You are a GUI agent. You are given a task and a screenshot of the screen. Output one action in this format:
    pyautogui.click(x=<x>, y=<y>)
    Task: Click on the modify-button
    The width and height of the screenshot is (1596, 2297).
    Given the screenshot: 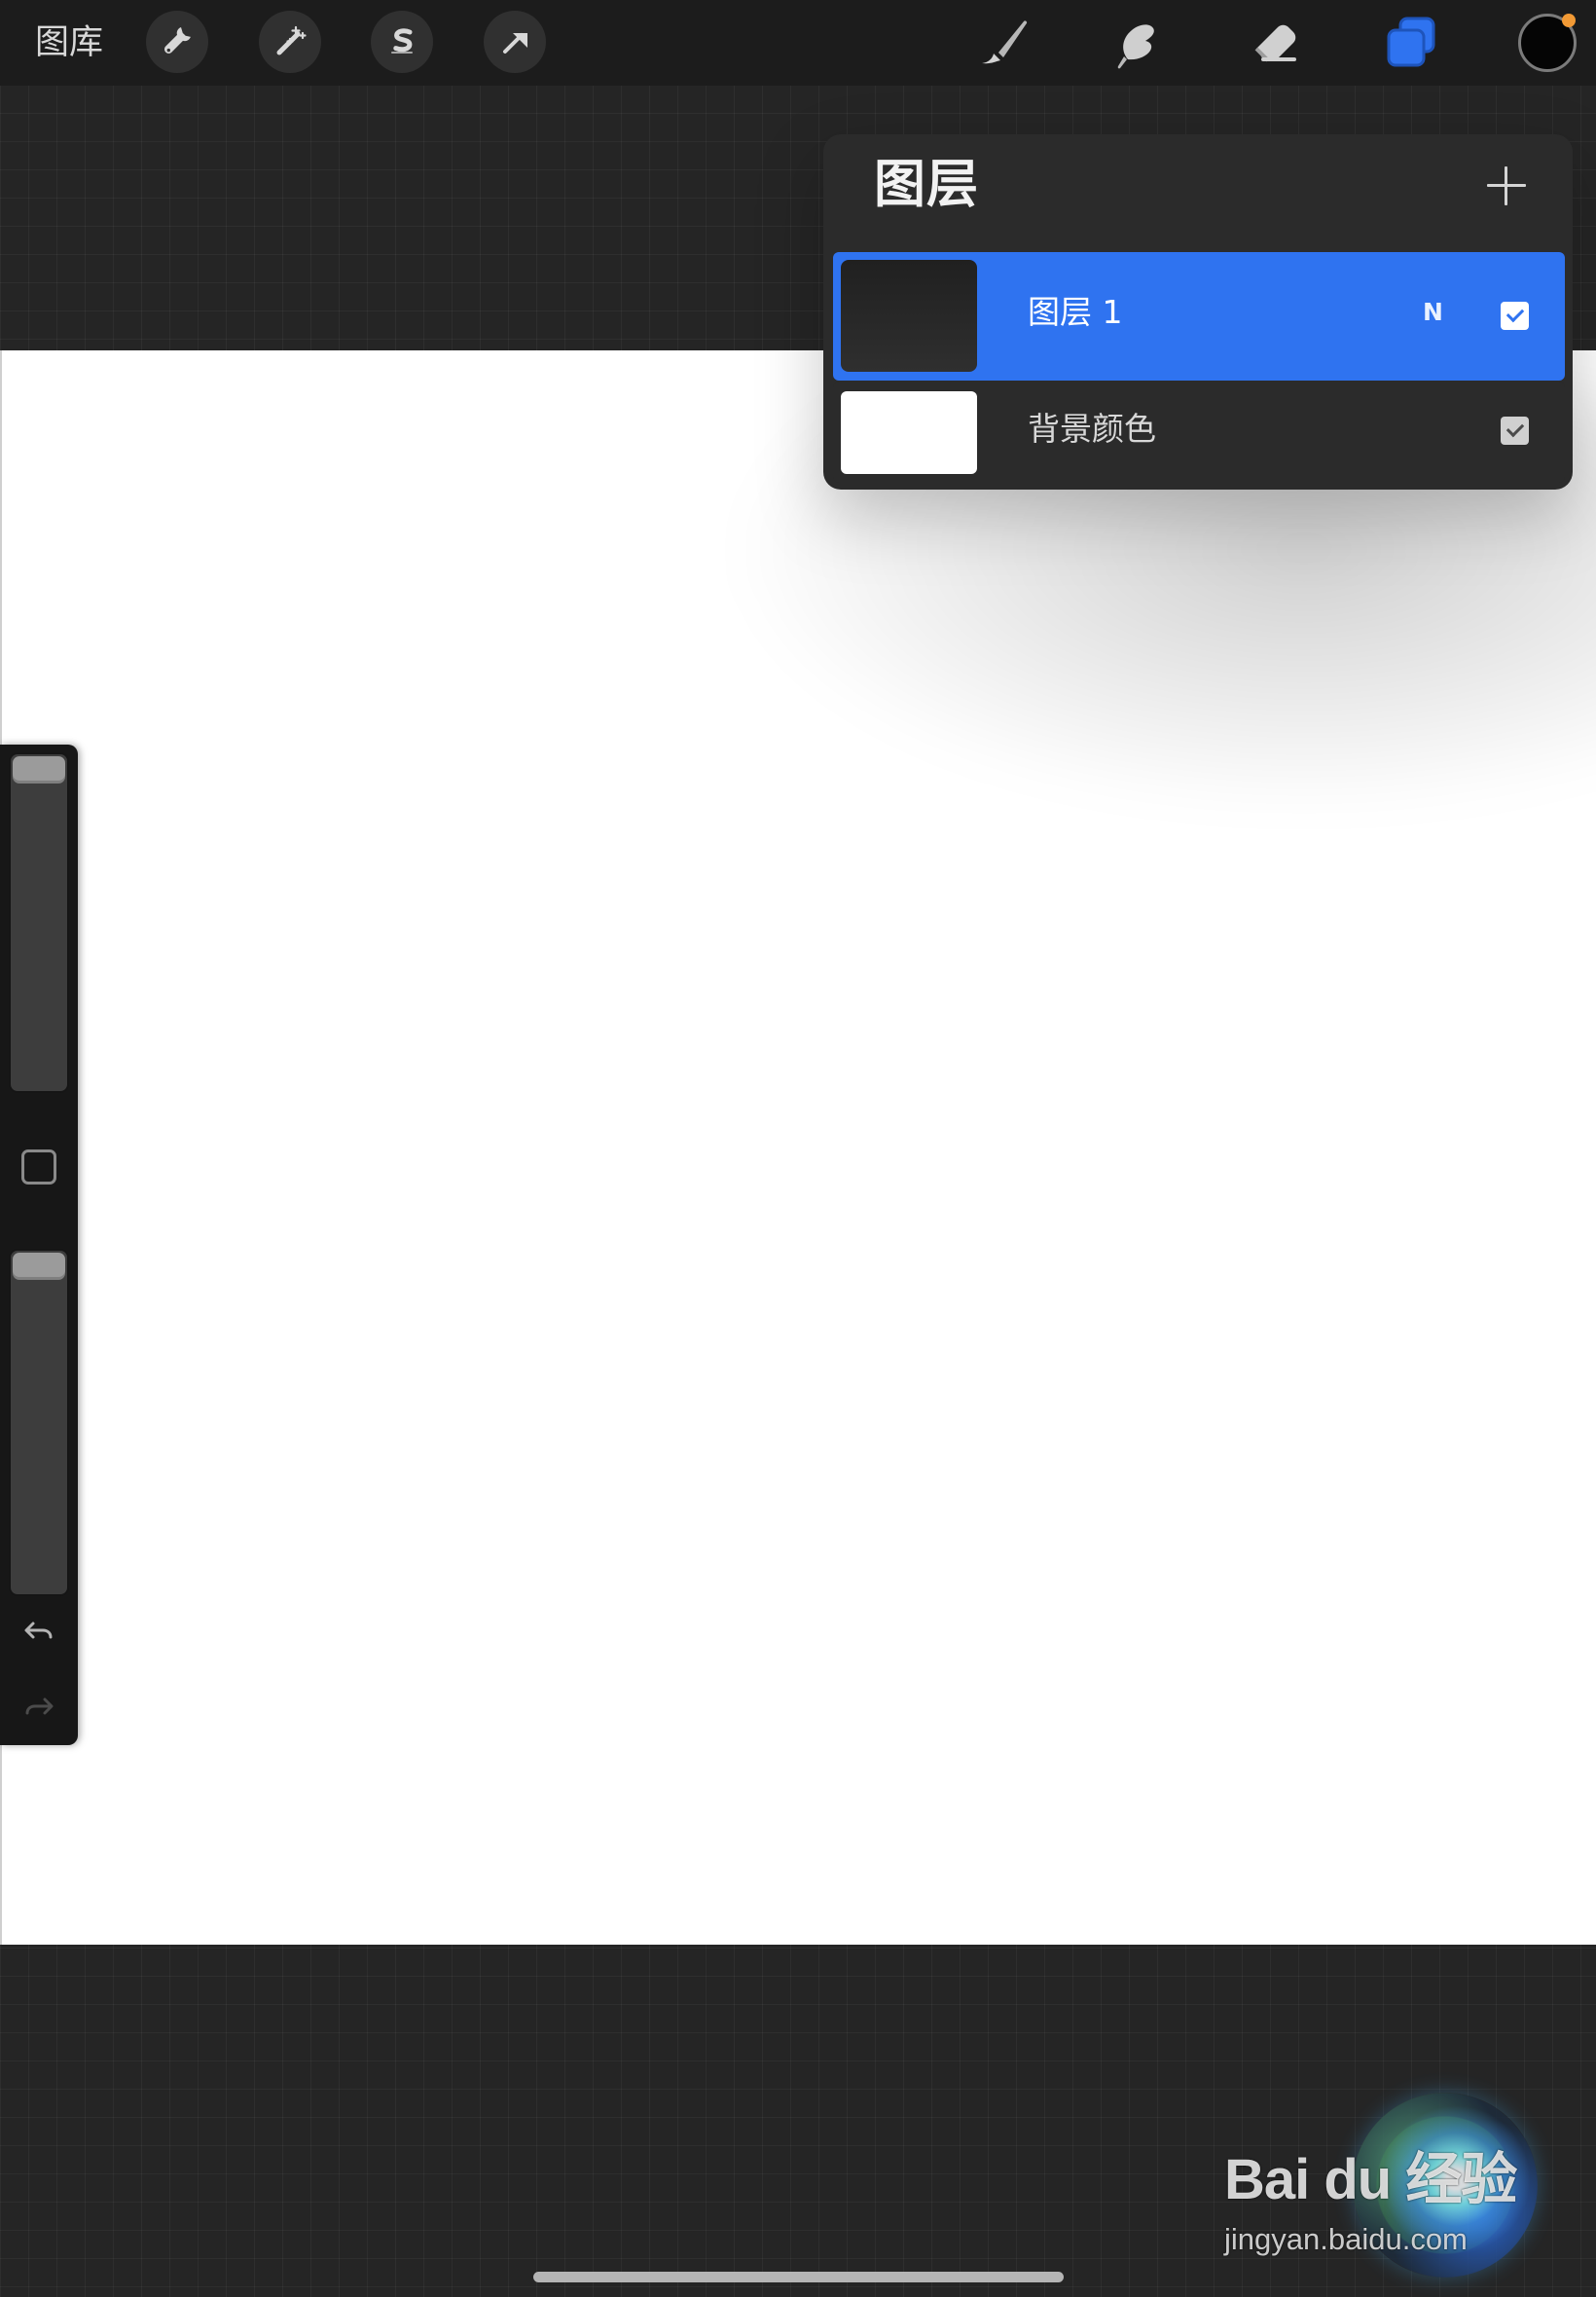 What is the action you would take?
    pyautogui.click(x=38, y=1167)
    